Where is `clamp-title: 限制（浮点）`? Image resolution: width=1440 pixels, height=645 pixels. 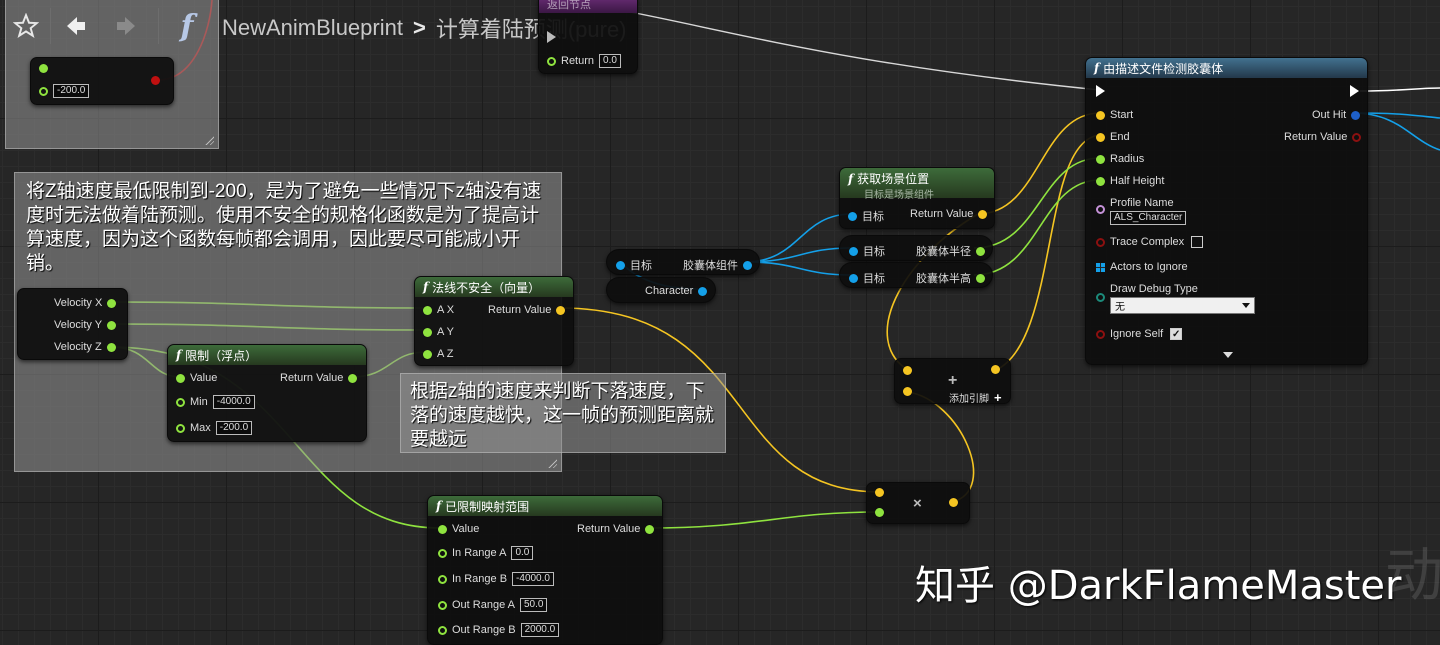 clamp-title: 限制（浮点） is located at coordinates (221, 355).